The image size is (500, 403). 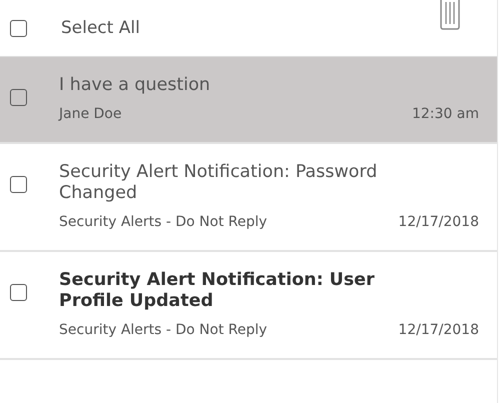 What do you see at coordinates (250, 28) in the screenshot?
I see `select-all-label: Select All` at bounding box center [250, 28].